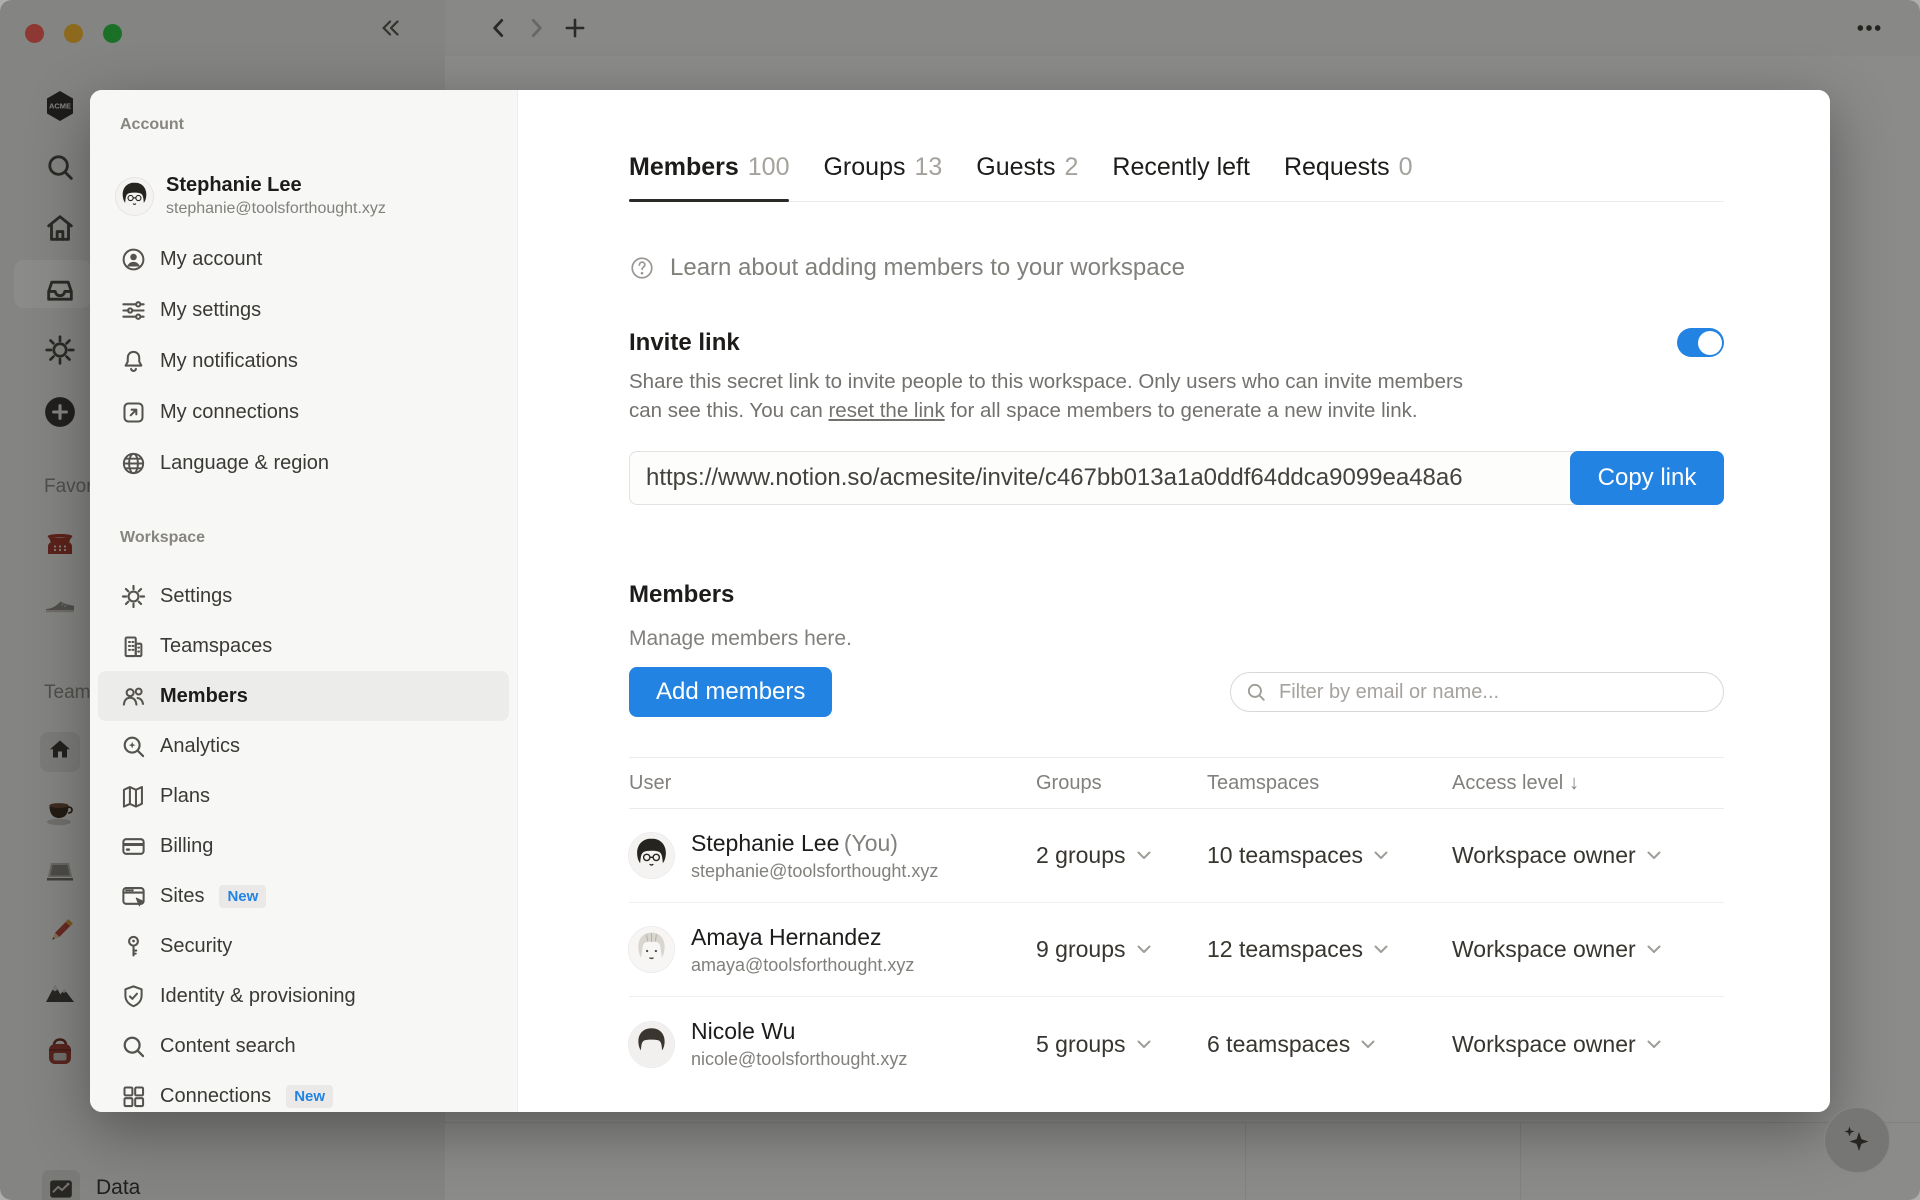 Image resolution: width=1920 pixels, height=1200 pixels. Describe the element at coordinates (303, 412) in the screenshot. I see `sidebar-item-my-connections: My connections` at that location.